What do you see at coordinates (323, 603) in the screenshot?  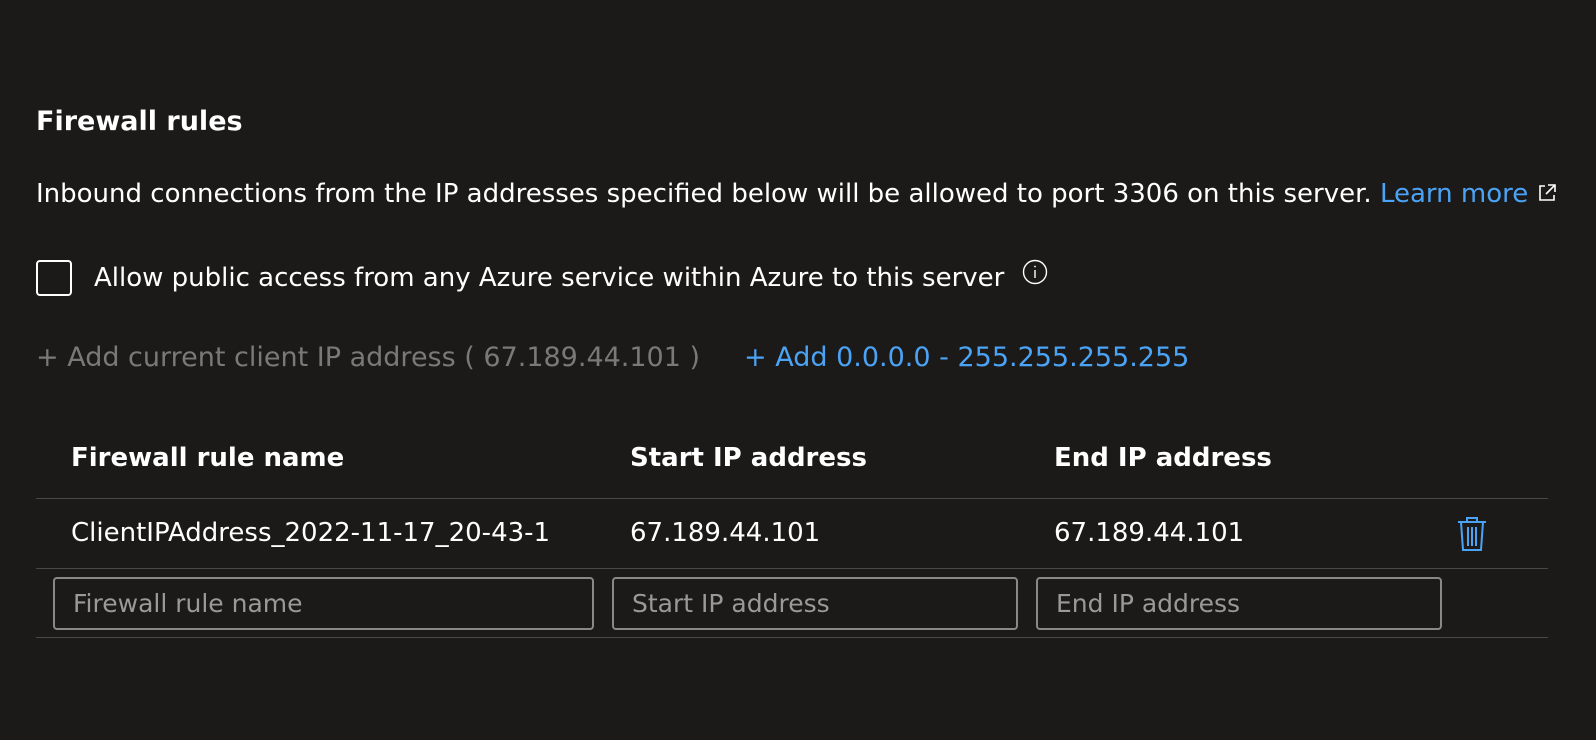 I see `rule-name-input` at bounding box center [323, 603].